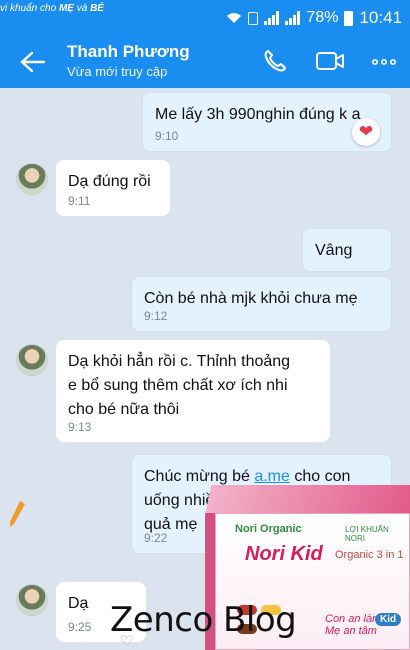 This screenshot has width=410, height=650. Describe the element at coordinates (66, 8) in the screenshot. I see `promo-text-mother: MẸ` at that location.